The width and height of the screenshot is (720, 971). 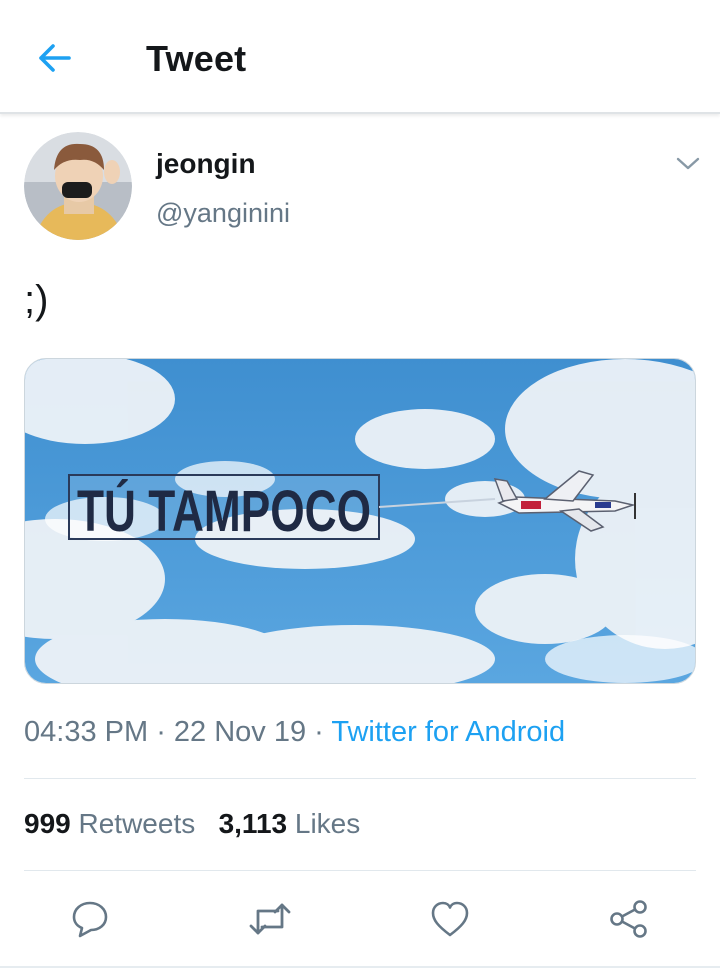 What do you see at coordinates (448, 732) in the screenshot?
I see `tweet-source-link: Twitter for Android` at bounding box center [448, 732].